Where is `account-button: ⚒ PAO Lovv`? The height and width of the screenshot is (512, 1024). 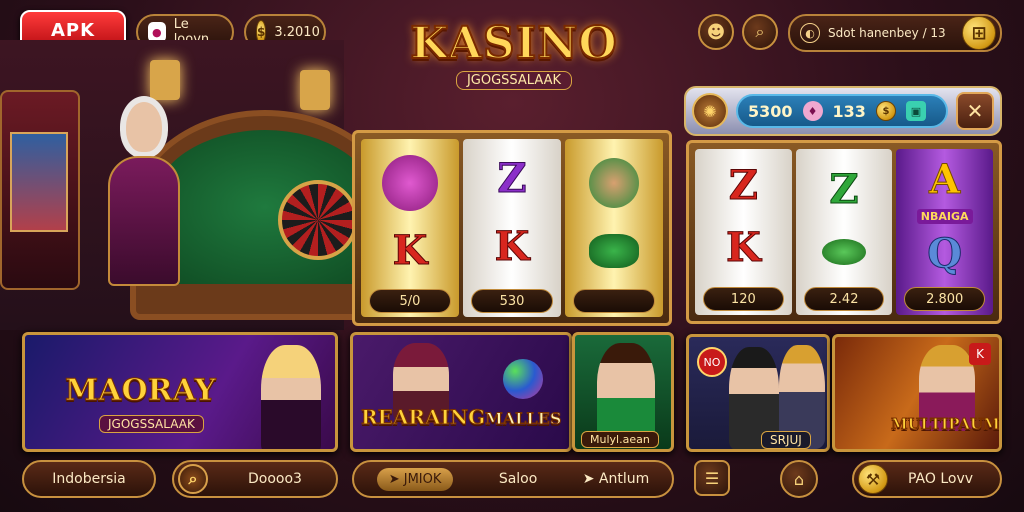 account-button: ⚒ PAO Lovv is located at coordinates (927, 479).